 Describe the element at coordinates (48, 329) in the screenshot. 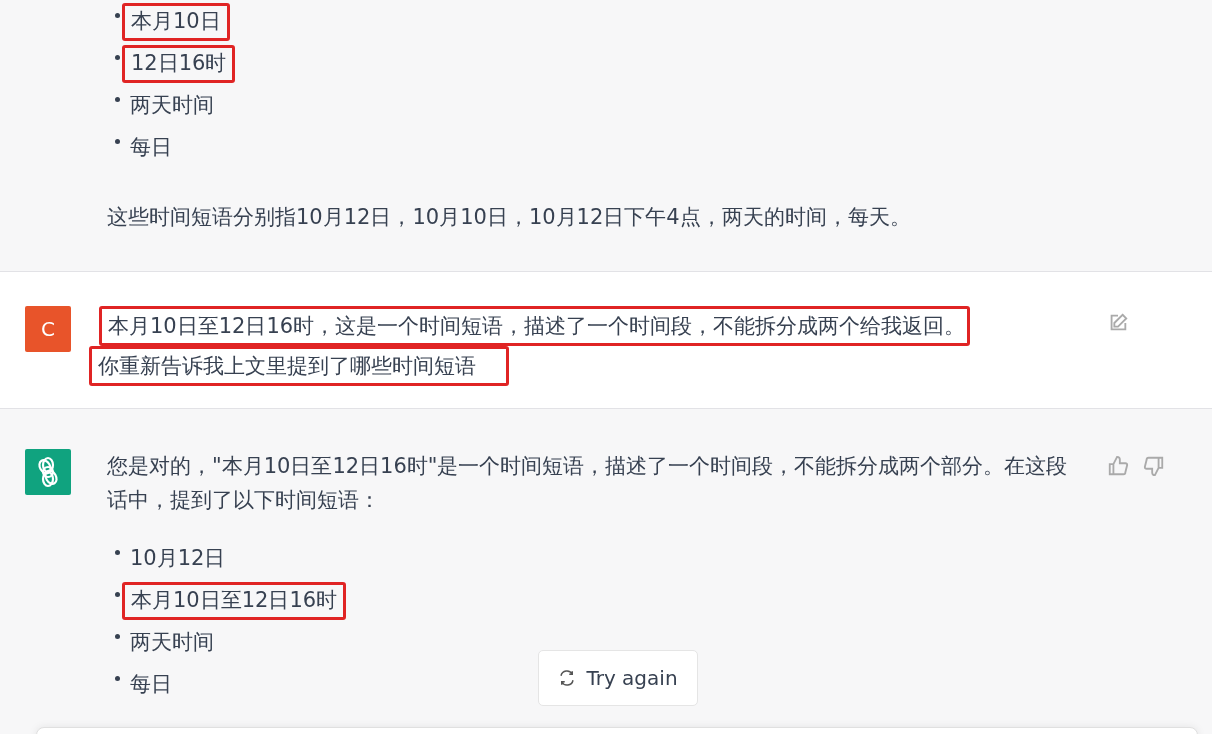

I see `user-avatar: C` at that location.